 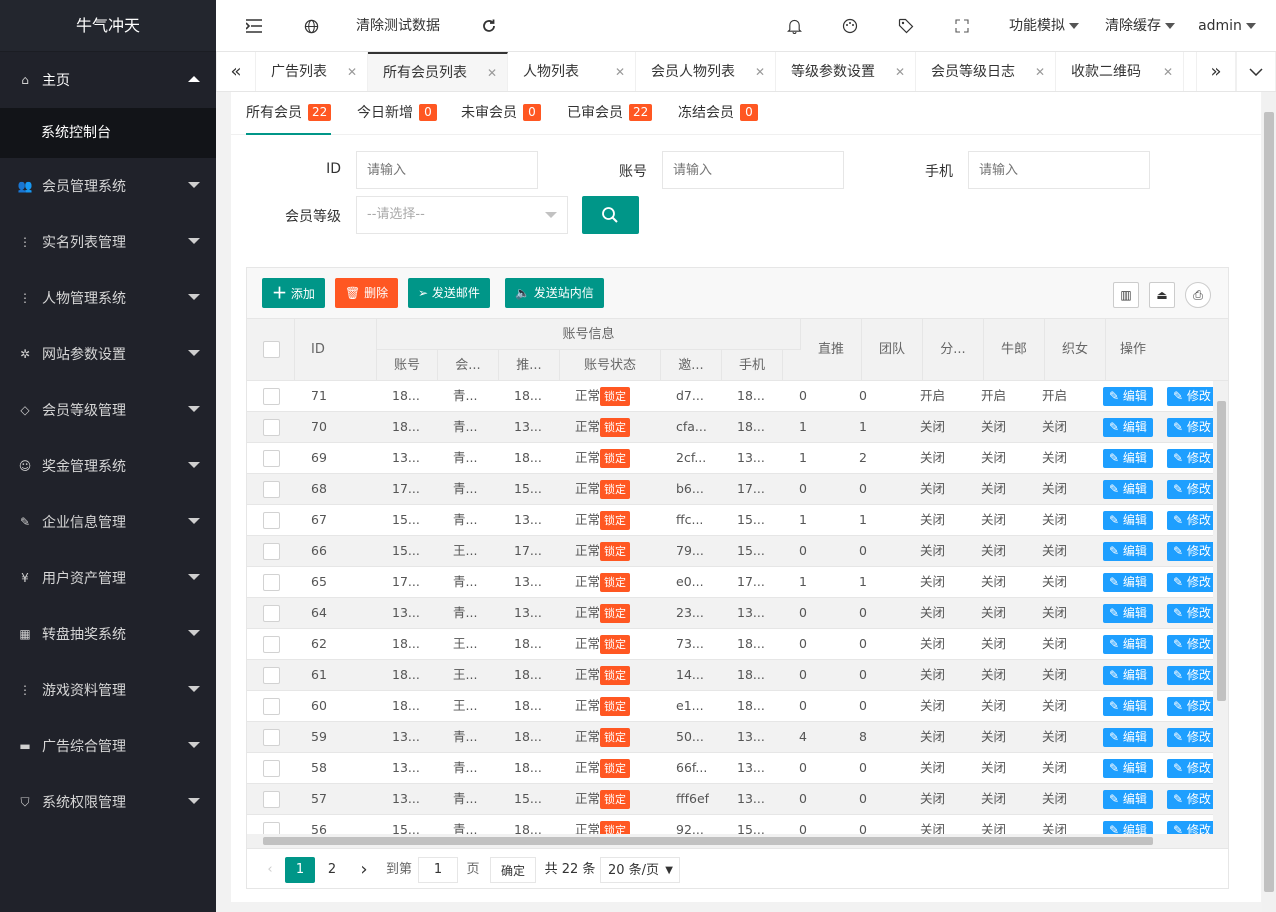 What do you see at coordinates (554, 293) in the screenshot?
I see `send-message-button: 🔈 发送站内信` at bounding box center [554, 293].